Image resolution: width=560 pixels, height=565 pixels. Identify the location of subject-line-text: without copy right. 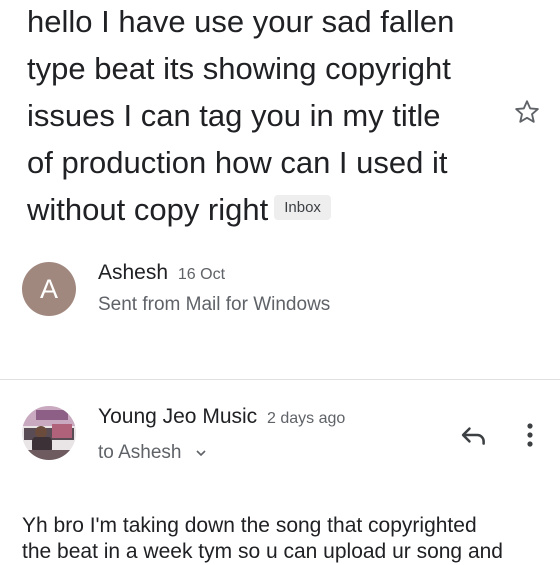
(148, 209).